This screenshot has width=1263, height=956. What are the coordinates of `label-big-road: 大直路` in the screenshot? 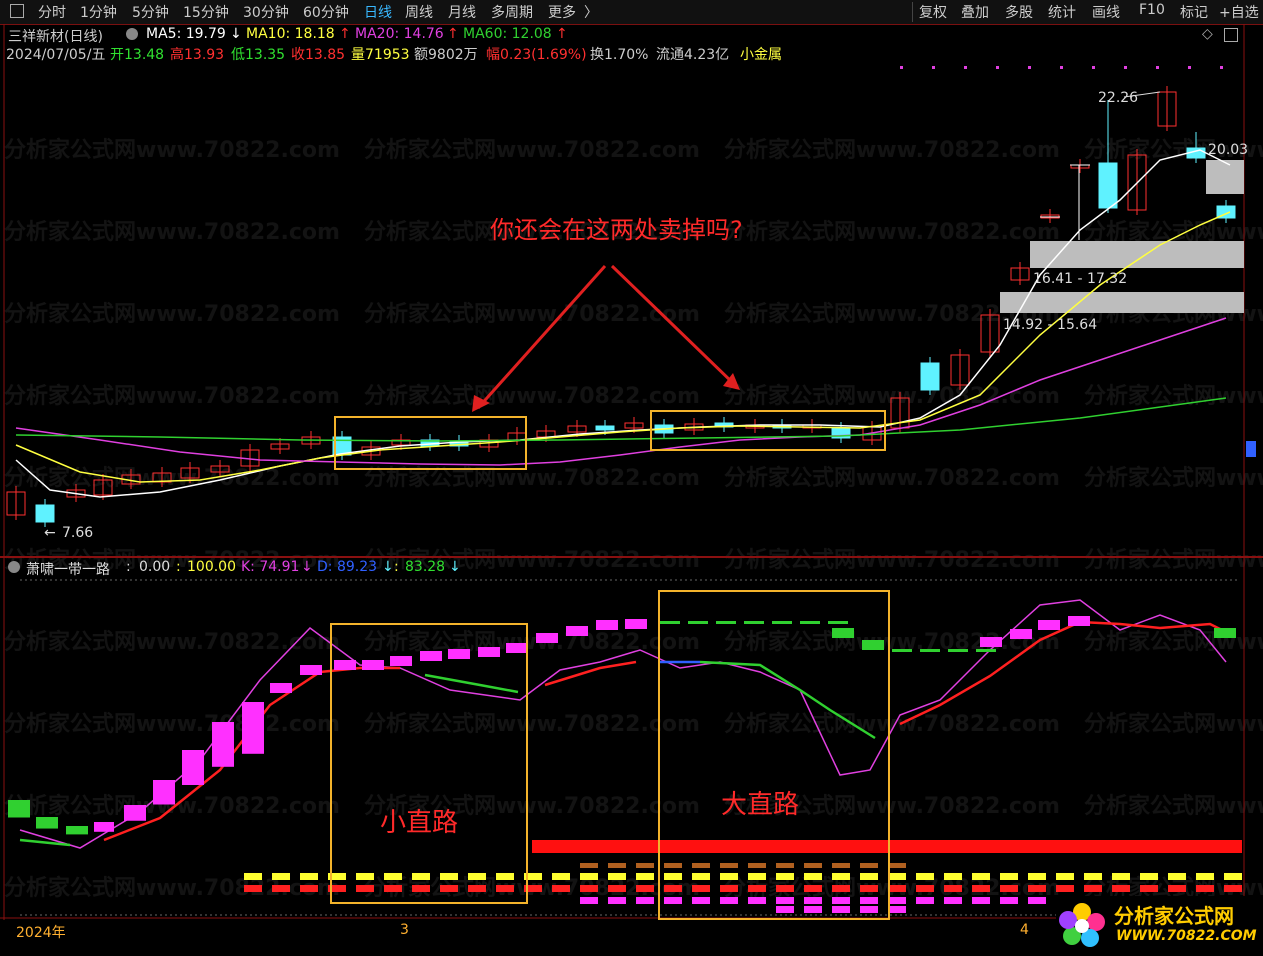 It's located at (760, 805).